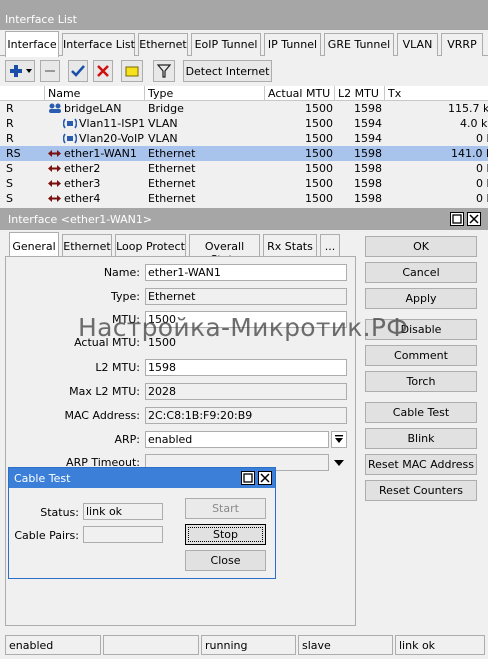 The height and width of the screenshot is (659, 488). What do you see at coordinates (22, 93) in the screenshot?
I see `col-flags` at bounding box center [22, 93].